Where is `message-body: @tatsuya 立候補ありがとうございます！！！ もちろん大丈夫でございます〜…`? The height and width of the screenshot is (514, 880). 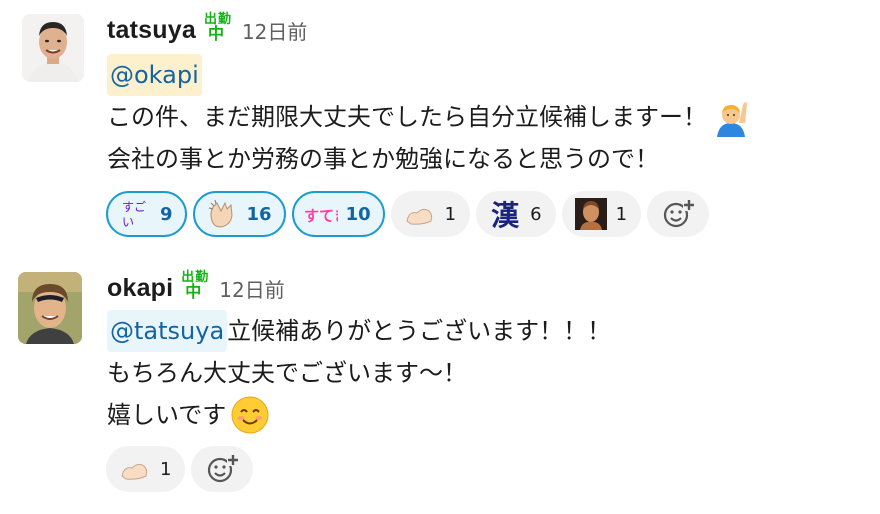 message-body: @tatsuya 立候補ありがとうございます！！！ もちろん大丈夫でございます〜… is located at coordinates (359, 373).